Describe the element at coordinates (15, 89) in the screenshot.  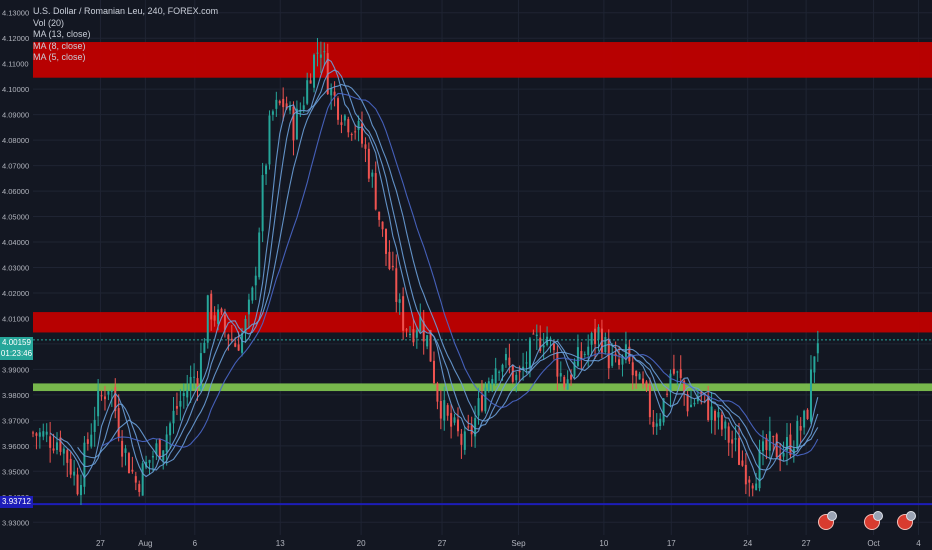
I see `y-tick-label: 4.10000` at that location.